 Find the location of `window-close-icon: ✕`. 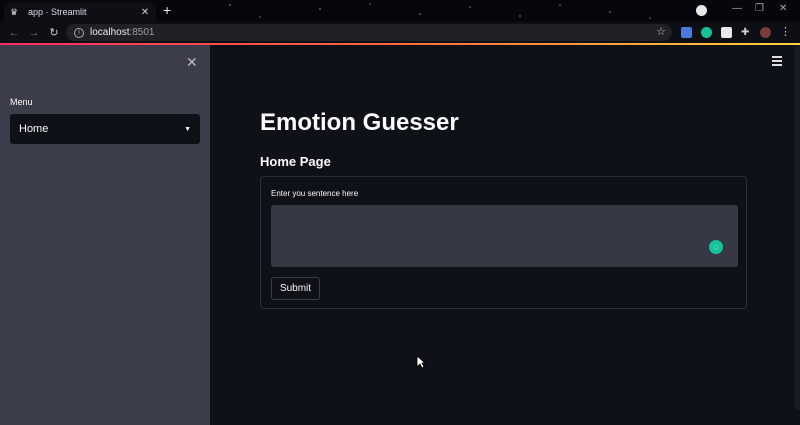

window-close-icon: ✕ is located at coordinates (783, 8).